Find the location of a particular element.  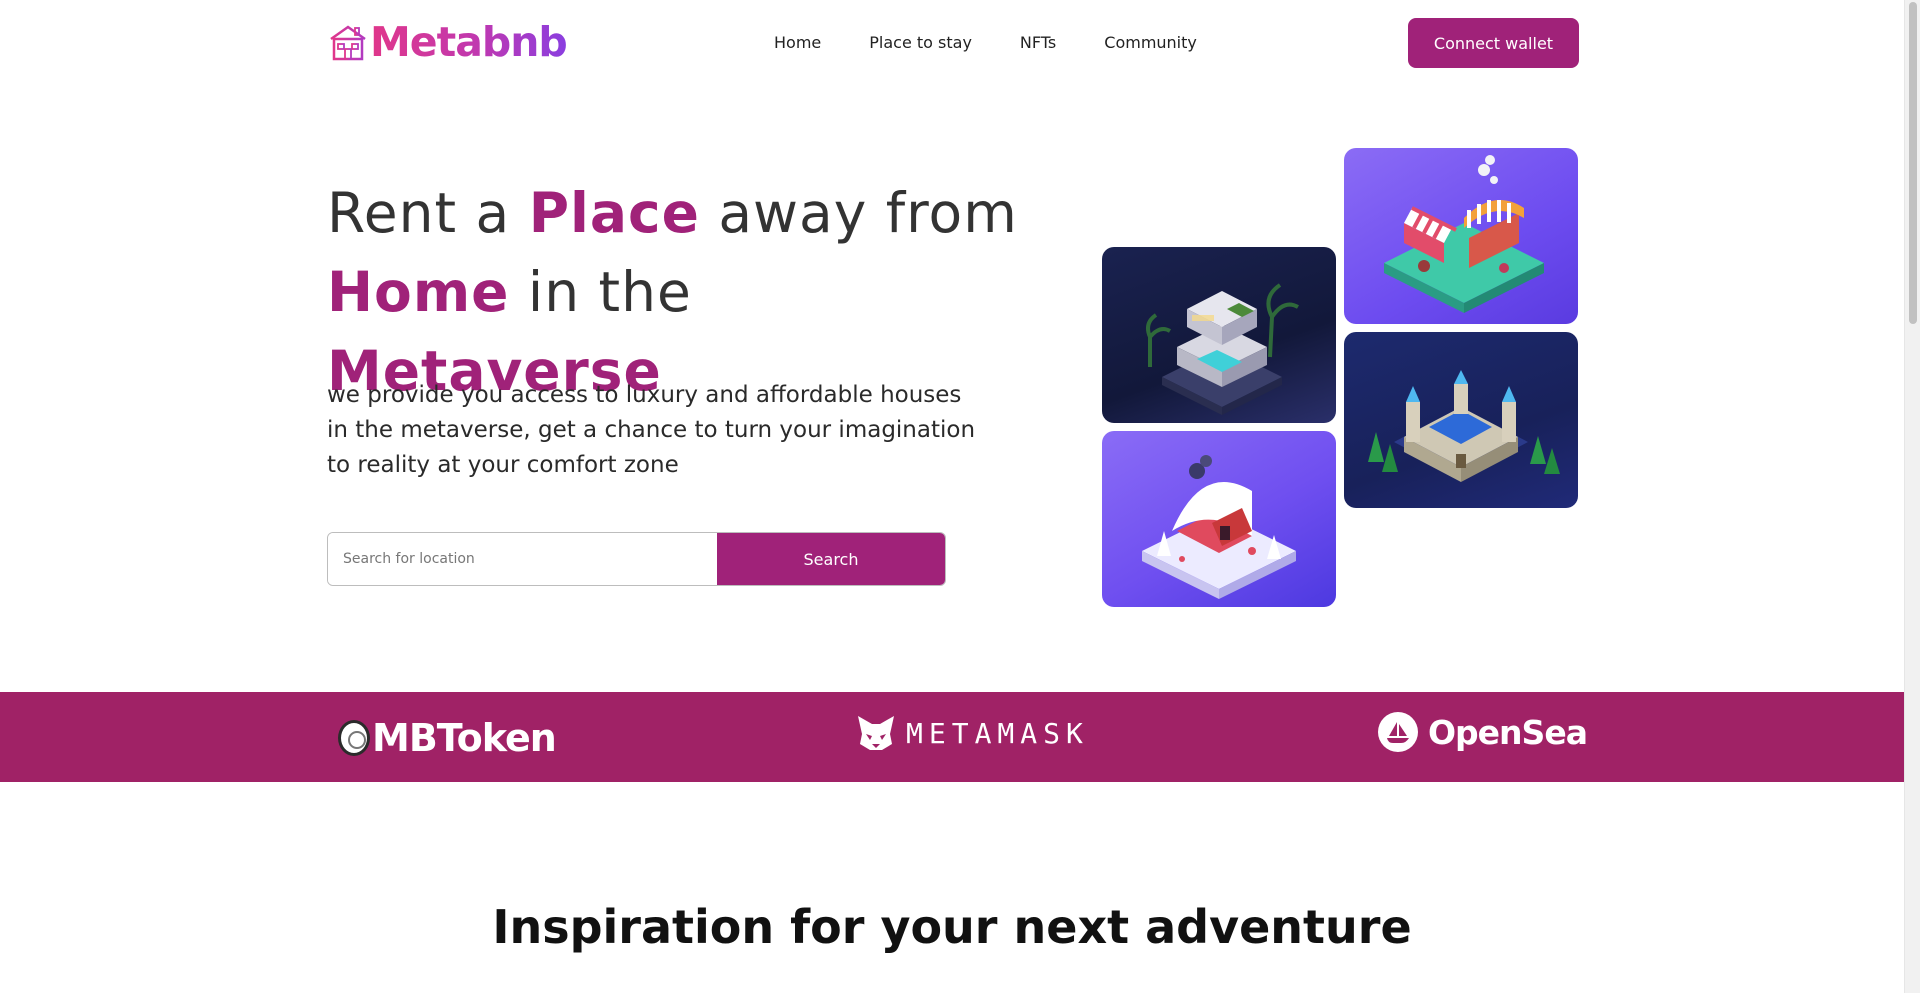

scrollbar is located at coordinates (1912, 496).